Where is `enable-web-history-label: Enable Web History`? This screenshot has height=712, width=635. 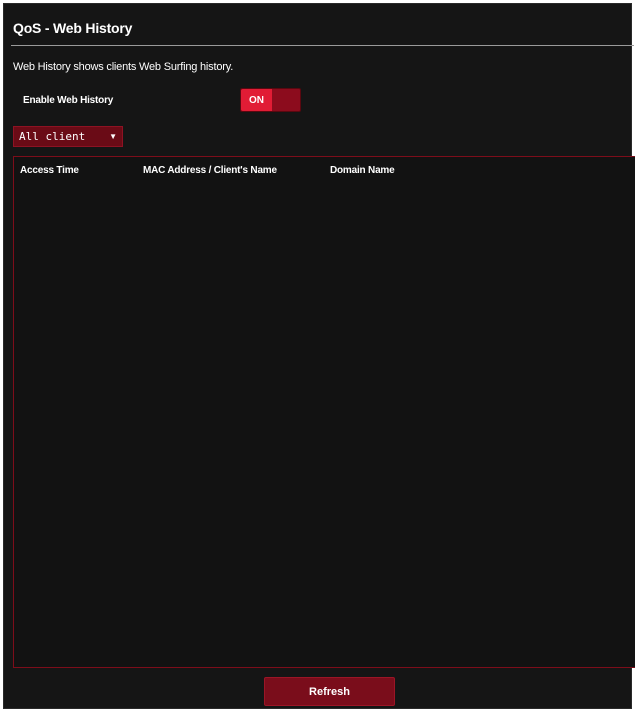
enable-web-history-label: Enable Web History is located at coordinates (68, 100).